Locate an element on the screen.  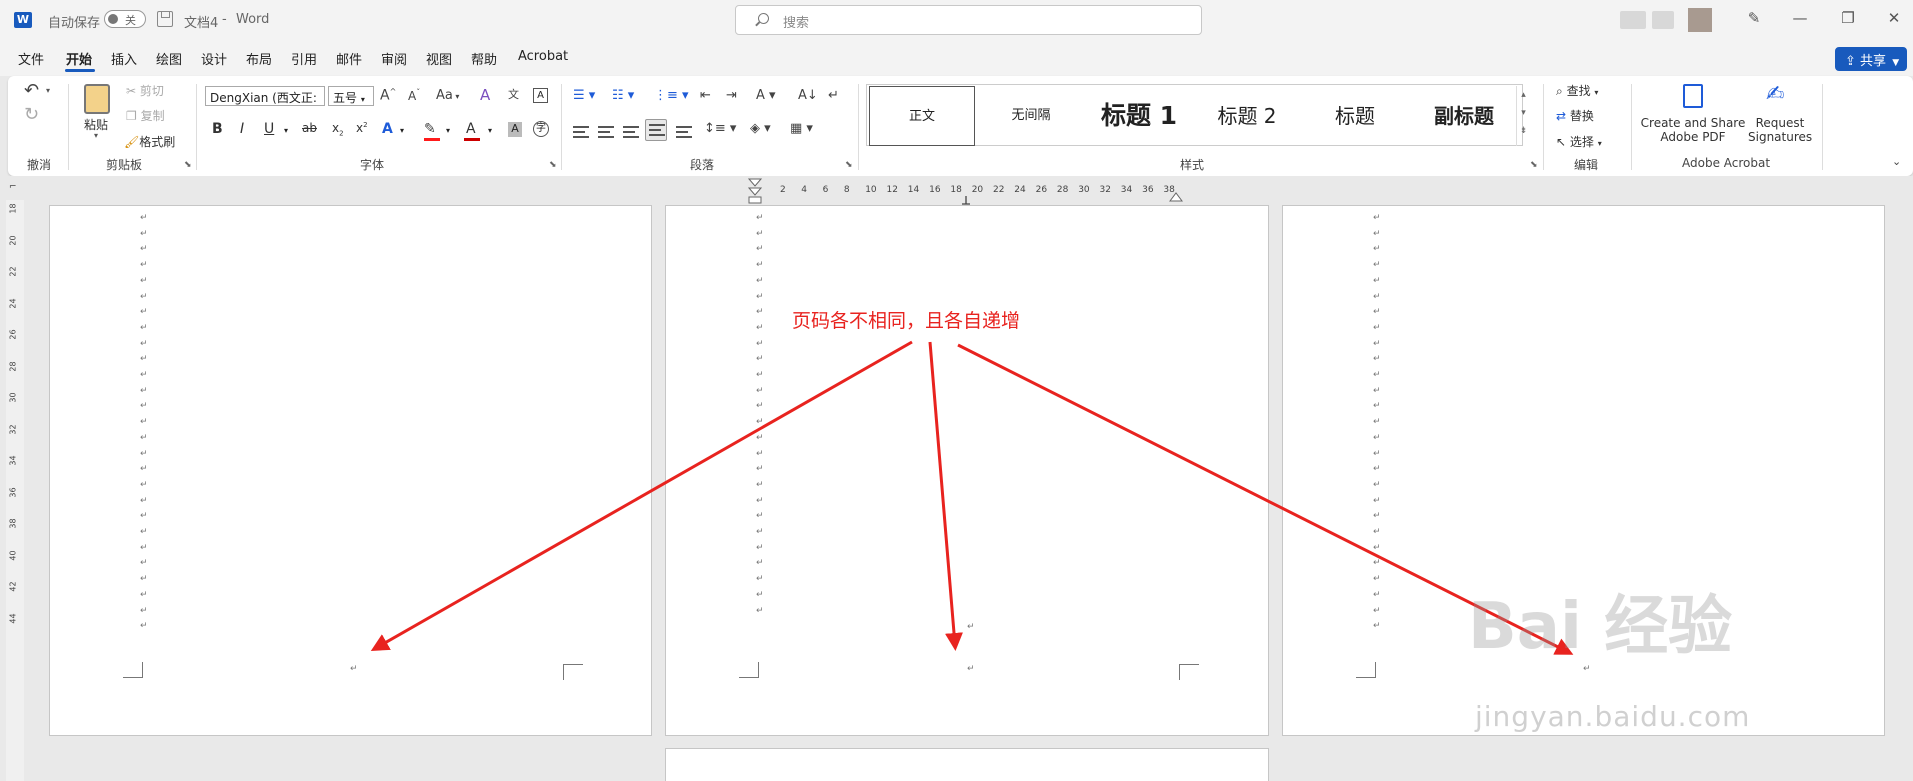
baidu-watermark-url: jingyan.baidu.com is located at coordinates (1613, 716).